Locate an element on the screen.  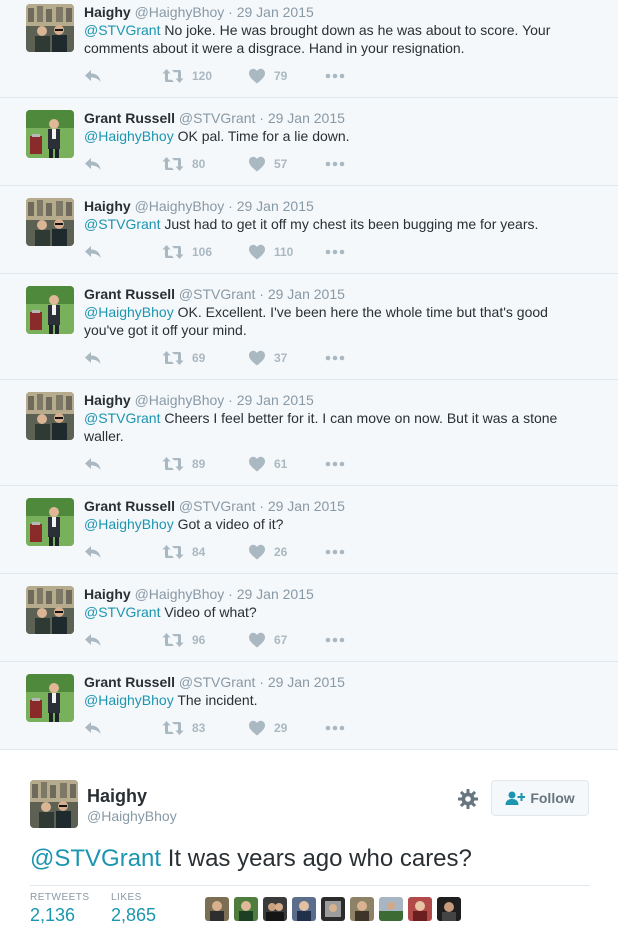
like-button: 26 is located at coordinates (267, 552).